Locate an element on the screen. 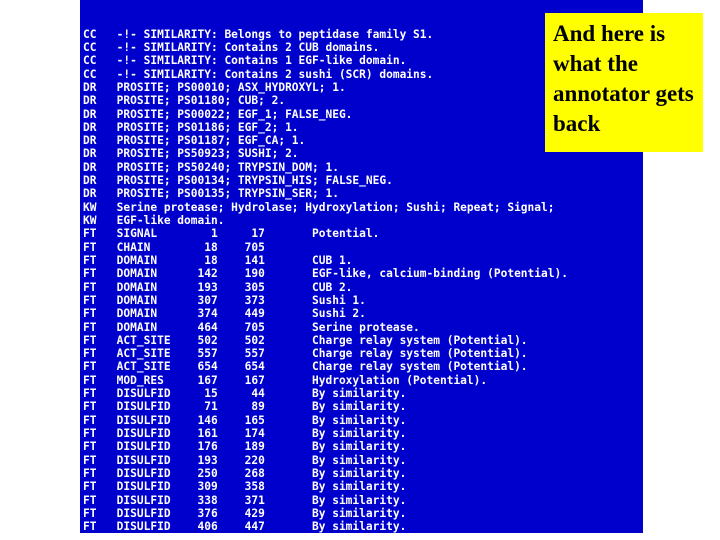 The width and height of the screenshot is (720, 540). record-line: FT DISULFID 250 268 By similarity. is located at coordinates (245, 473).